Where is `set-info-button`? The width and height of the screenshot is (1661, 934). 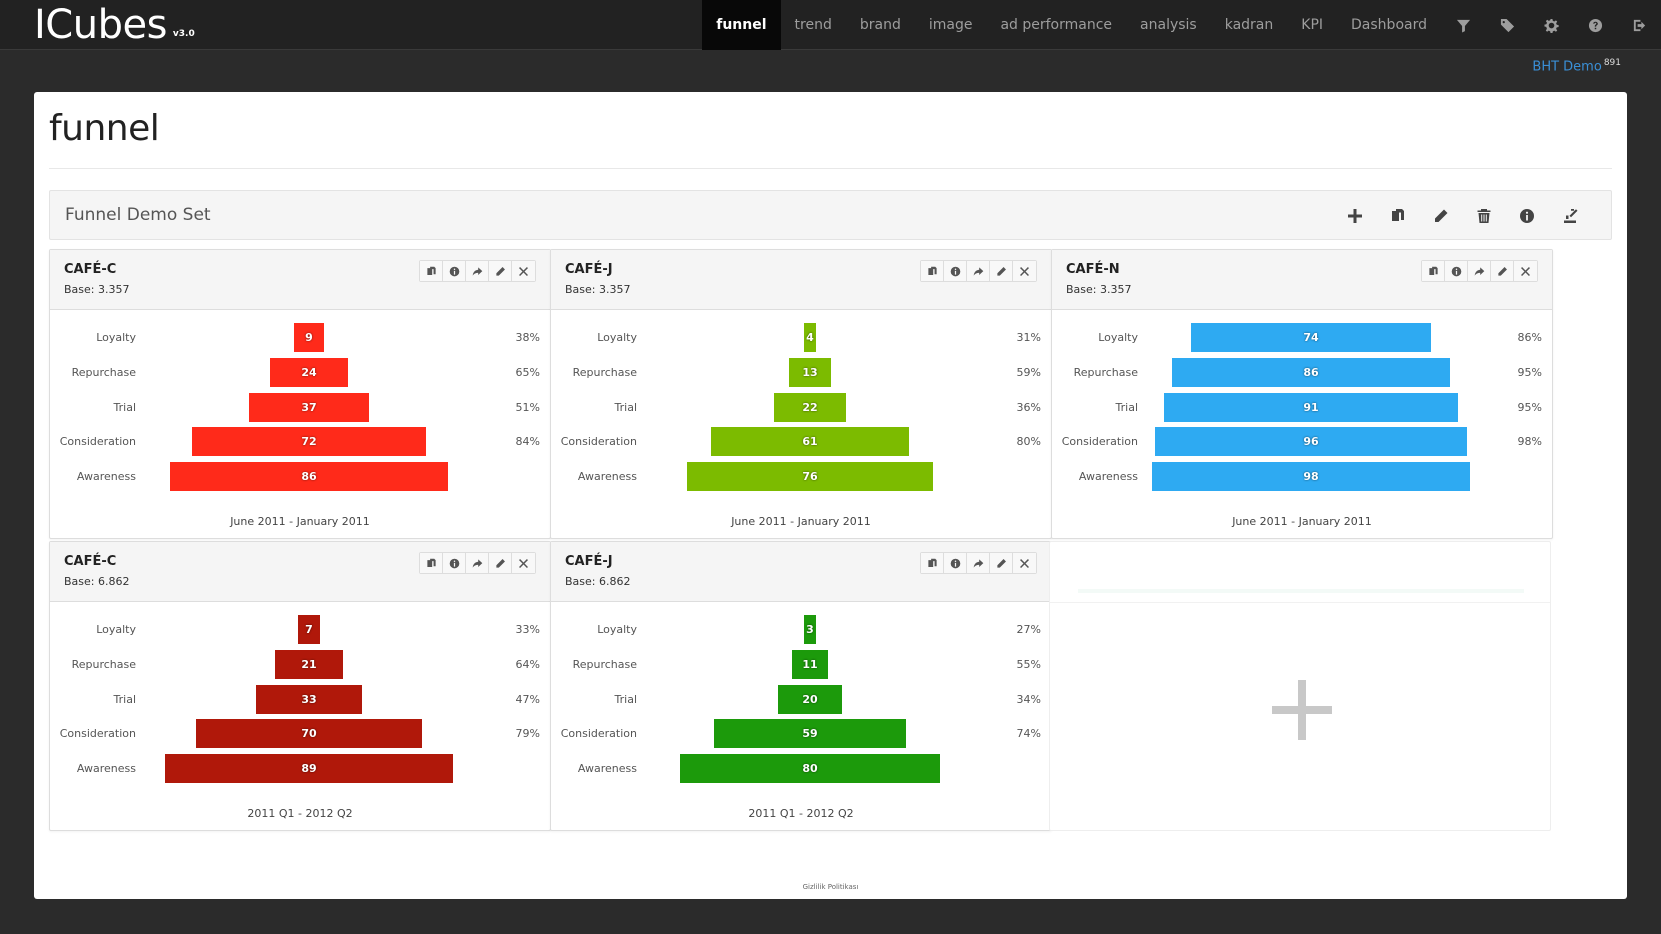 set-info-button is located at coordinates (1526, 216).